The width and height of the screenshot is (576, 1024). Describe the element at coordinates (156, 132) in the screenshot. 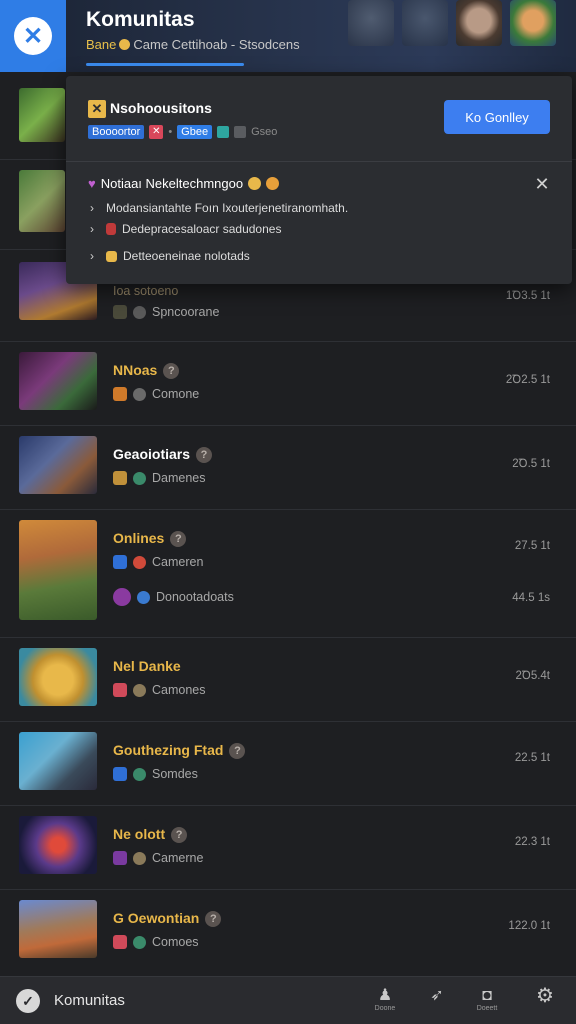

I see `close-tag-icon: ✕` at that location.